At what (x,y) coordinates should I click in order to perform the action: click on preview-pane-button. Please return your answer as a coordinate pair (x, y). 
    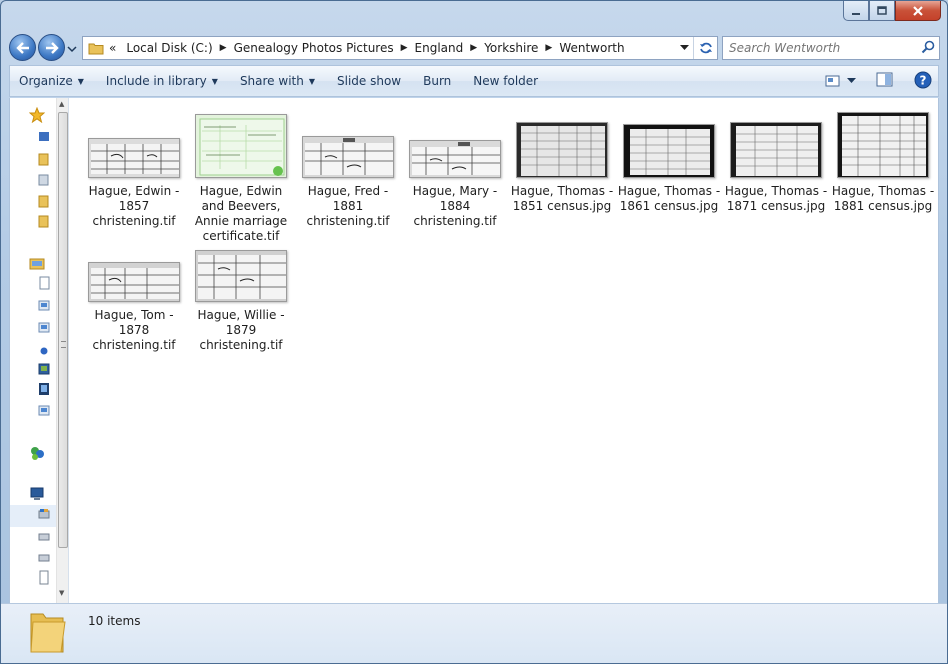
    Looking at the image, I should click on (885, 81).